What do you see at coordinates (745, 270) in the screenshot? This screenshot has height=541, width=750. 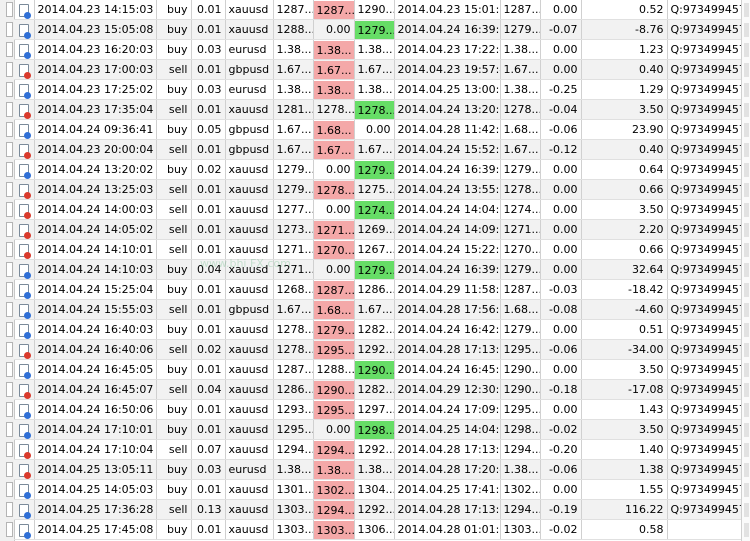 I see `vertical-scrollbar` at bounding box center [745, 270].